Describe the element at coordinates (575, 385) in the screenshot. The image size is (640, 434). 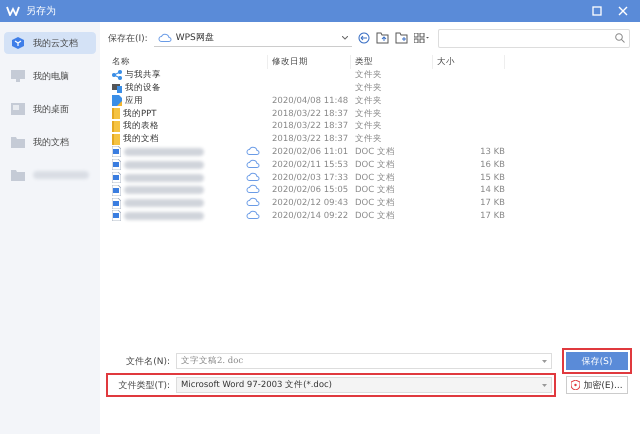
I see `shield-icon` at that location.